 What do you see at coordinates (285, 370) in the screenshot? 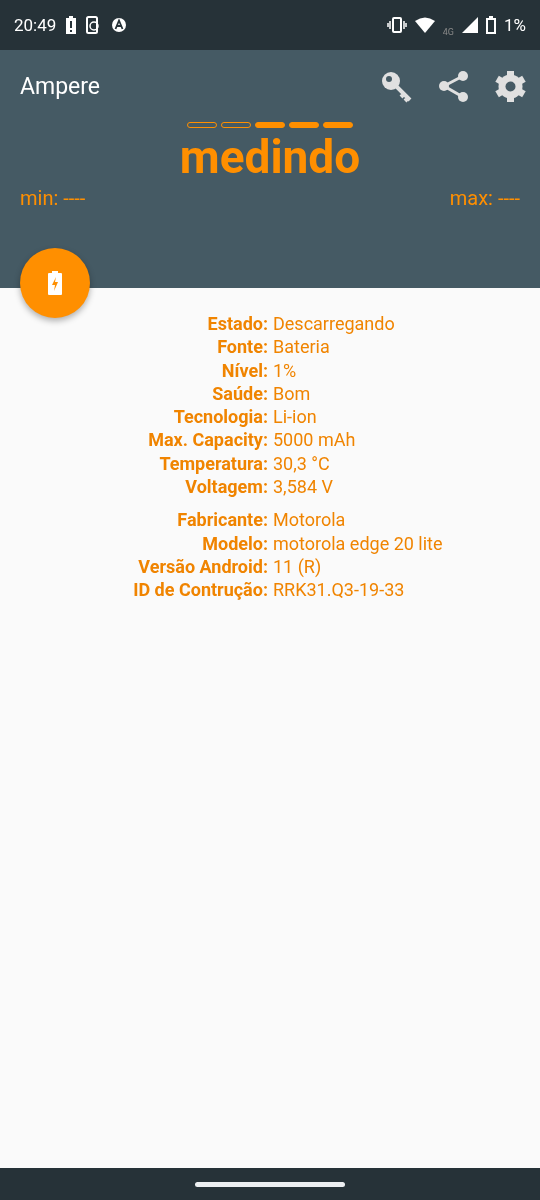
I see `info-value: 1%` at bounding box center [285, 370].